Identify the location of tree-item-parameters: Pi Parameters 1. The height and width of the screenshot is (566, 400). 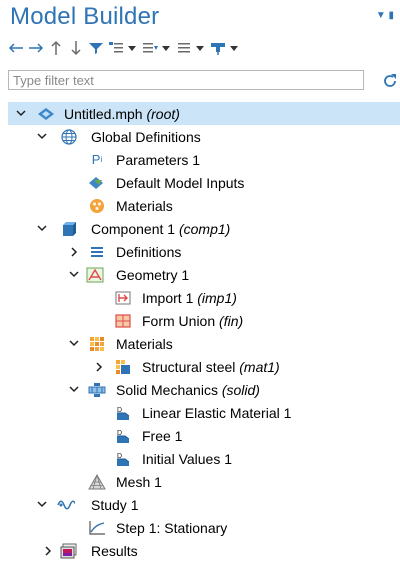
(200, 159).